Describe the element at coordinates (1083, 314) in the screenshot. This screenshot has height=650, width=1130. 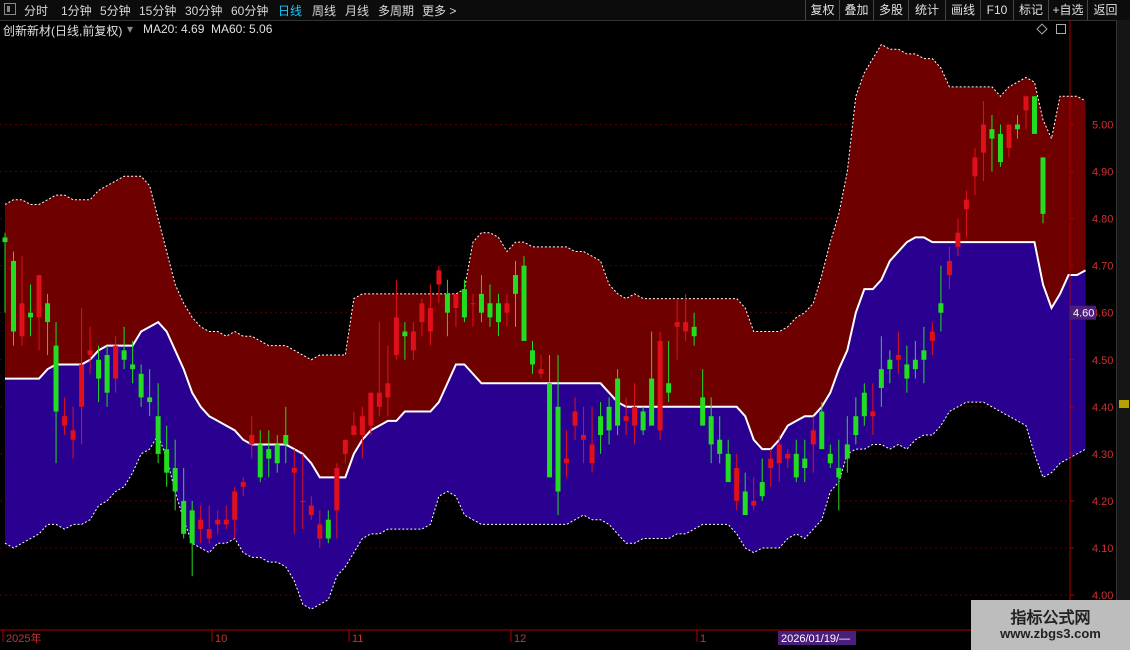
I see `current-price-label: 4.60` at that location.